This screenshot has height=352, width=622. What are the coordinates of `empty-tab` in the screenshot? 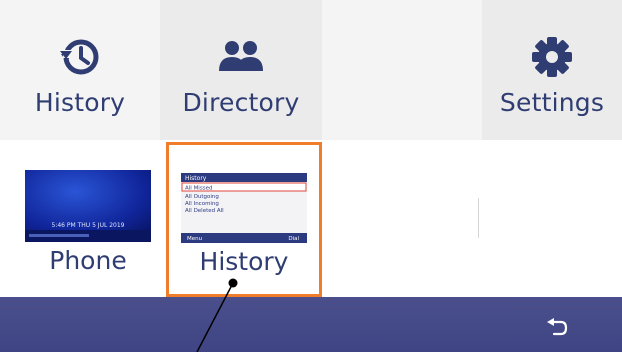 It's located at (402, 70).